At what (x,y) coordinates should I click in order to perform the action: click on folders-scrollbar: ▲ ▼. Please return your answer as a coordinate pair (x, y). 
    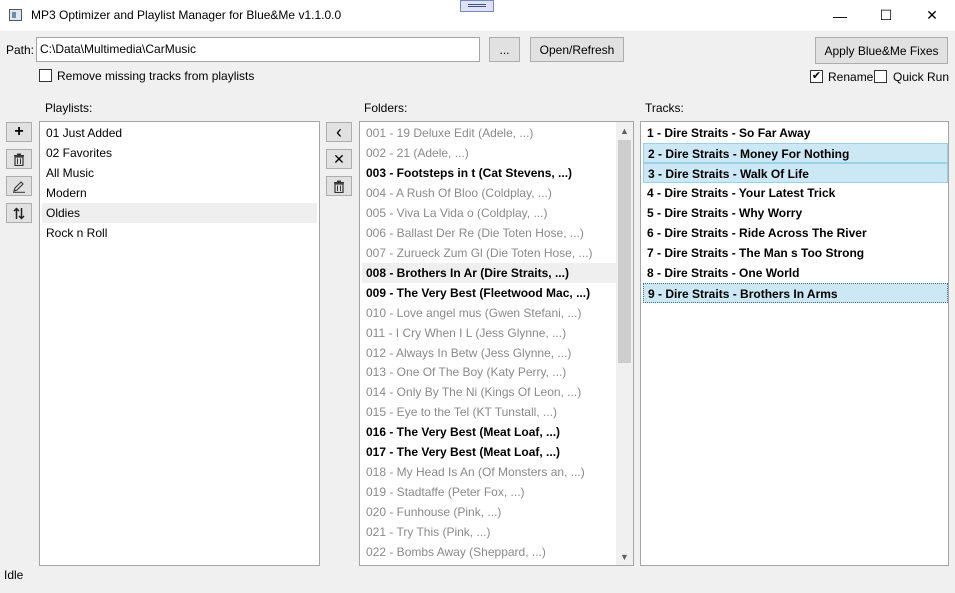
    Looking at the image, I should click on (624, 343).